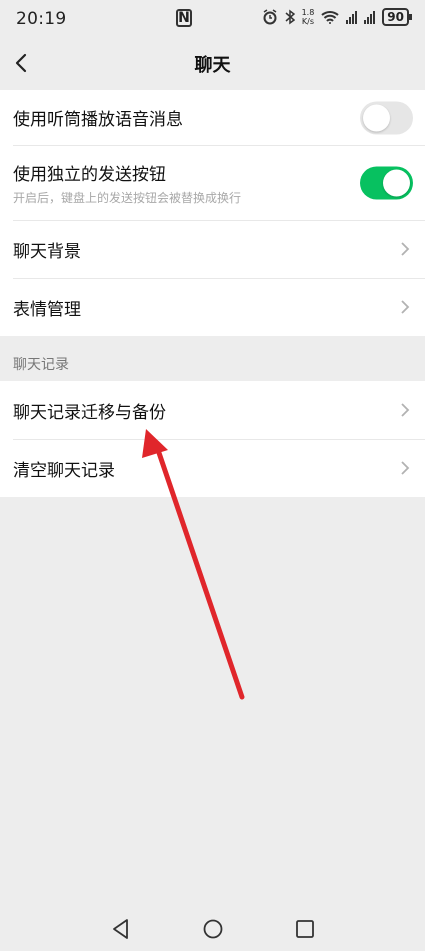  What do you see at coordinates (305, 929) in the screenshot?
I see `system-recents-icon` at bounding box center [305, 929].